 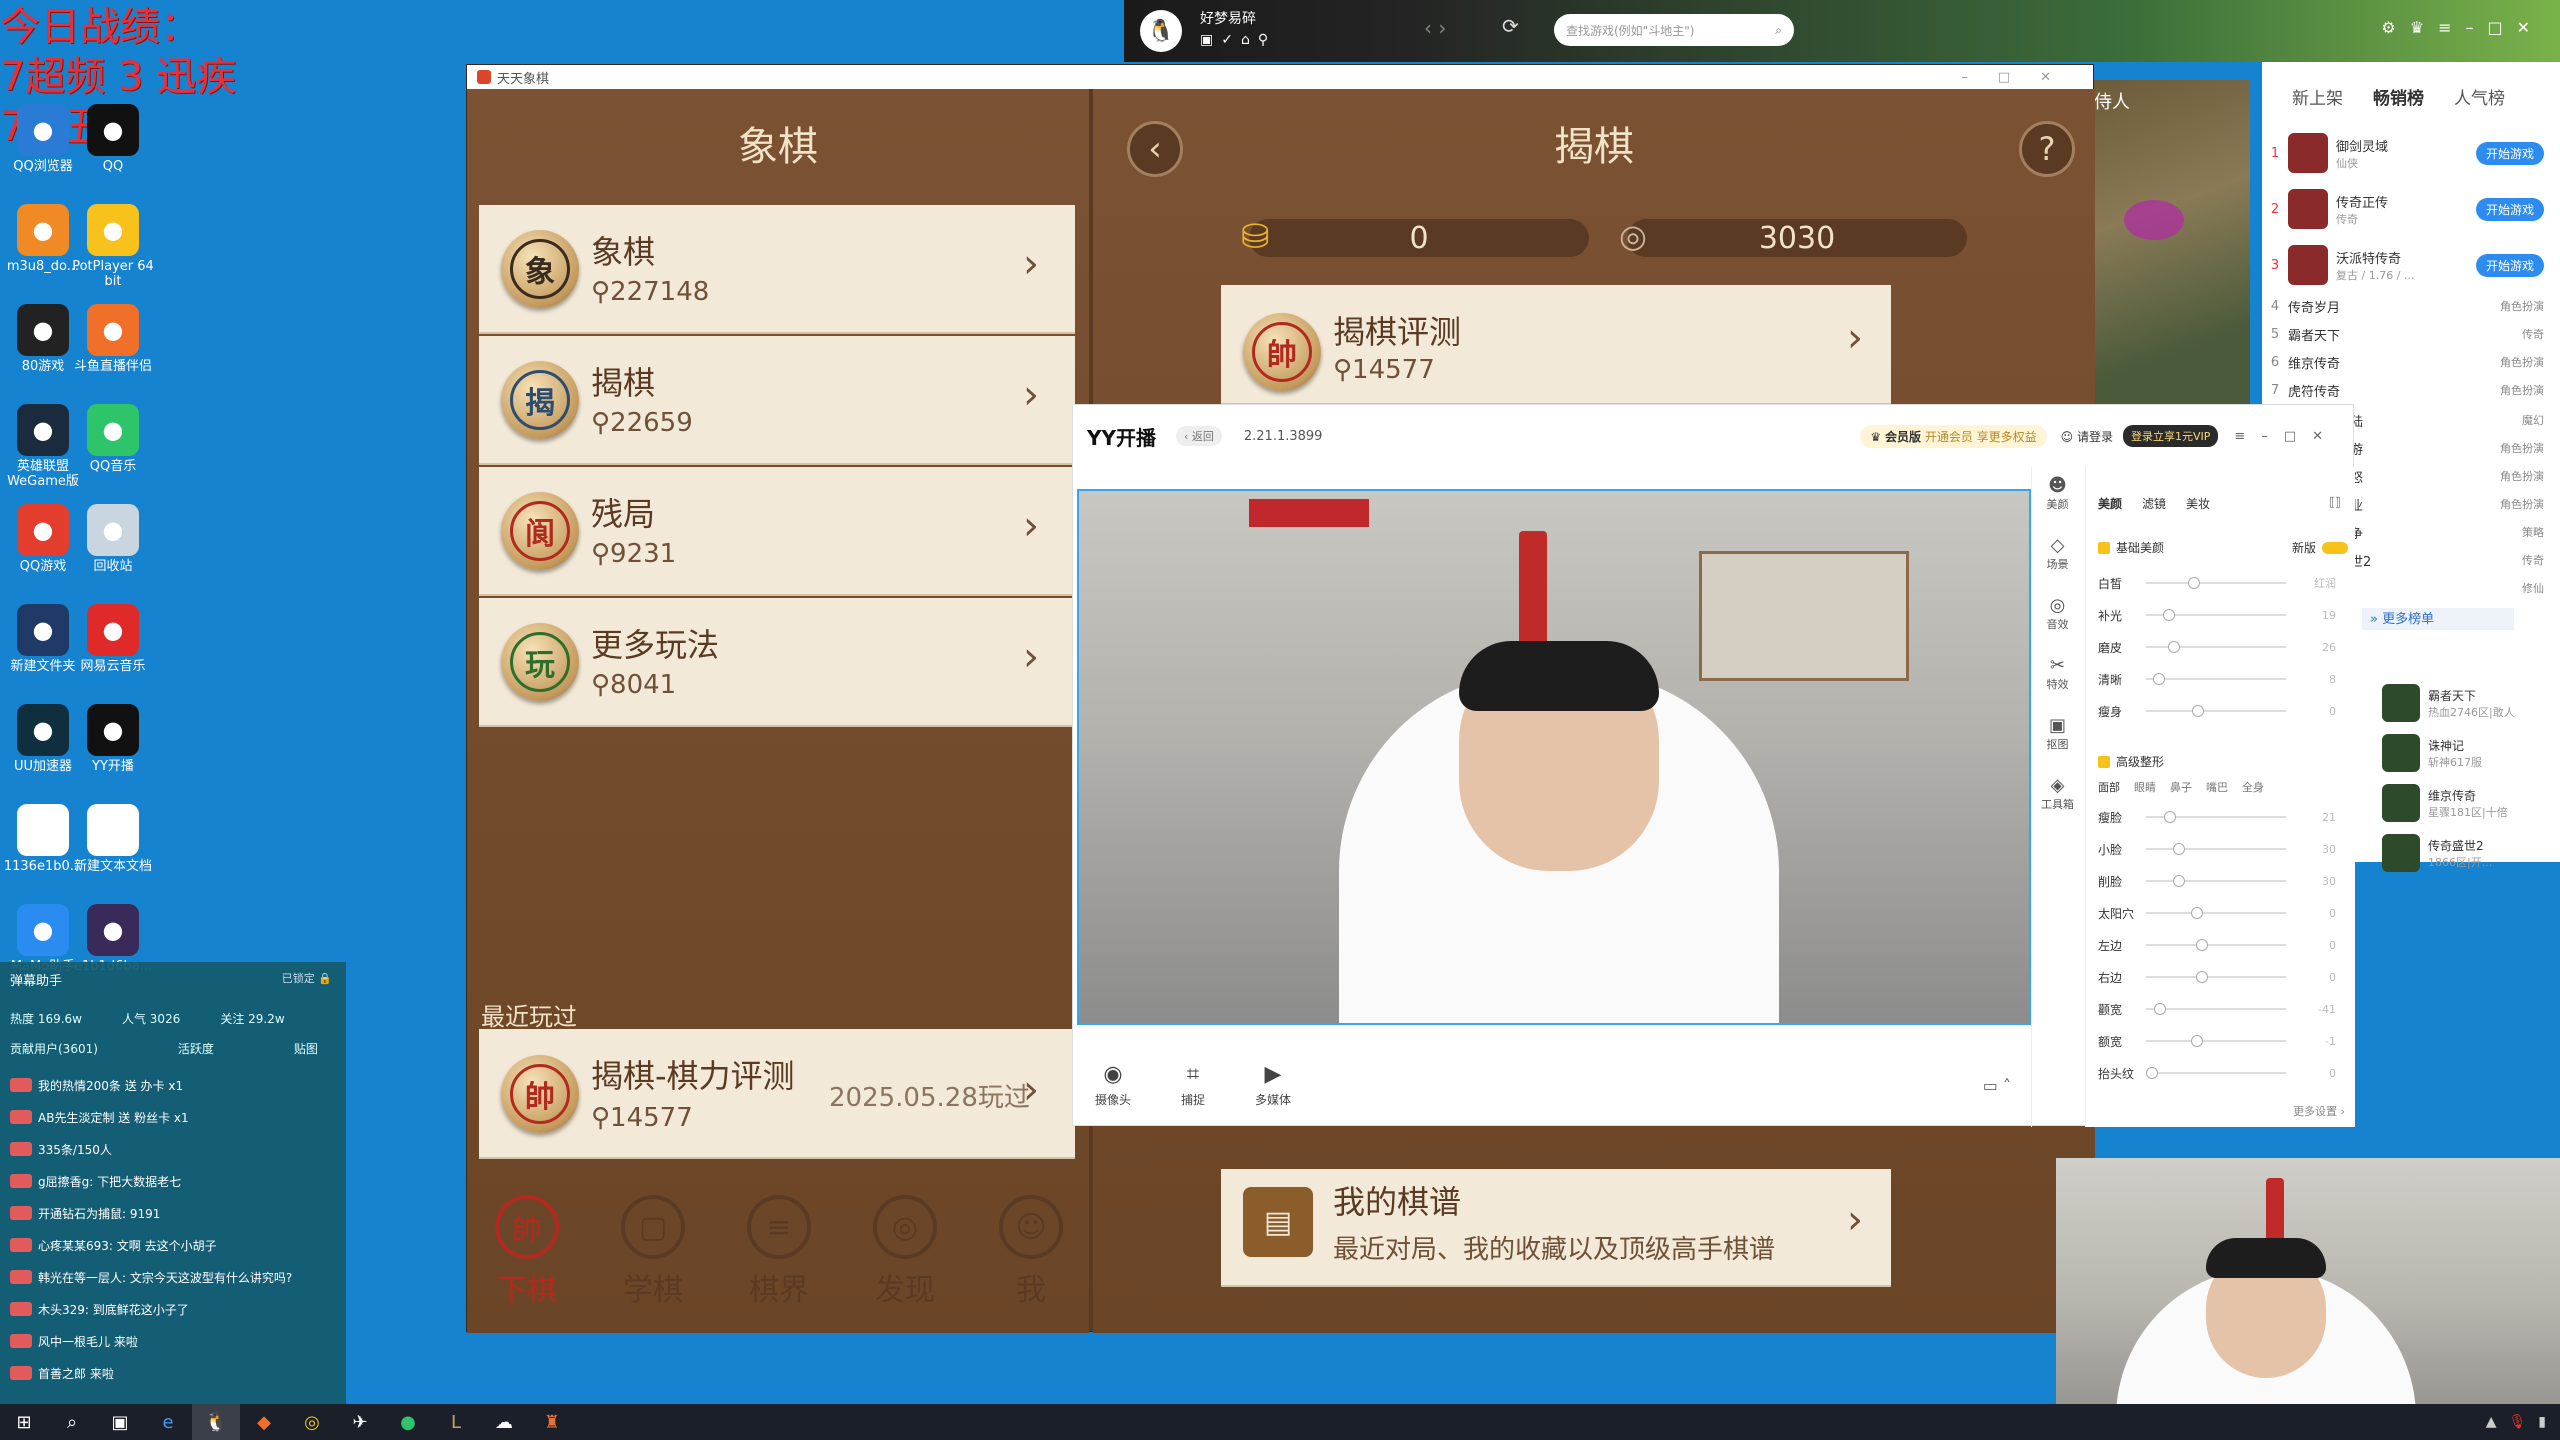 What do you see at coordinates (2335, 502) in the screenshot?
I see `panel-expand-icon: ⟦⟧` at bounding box center [2335, 502].